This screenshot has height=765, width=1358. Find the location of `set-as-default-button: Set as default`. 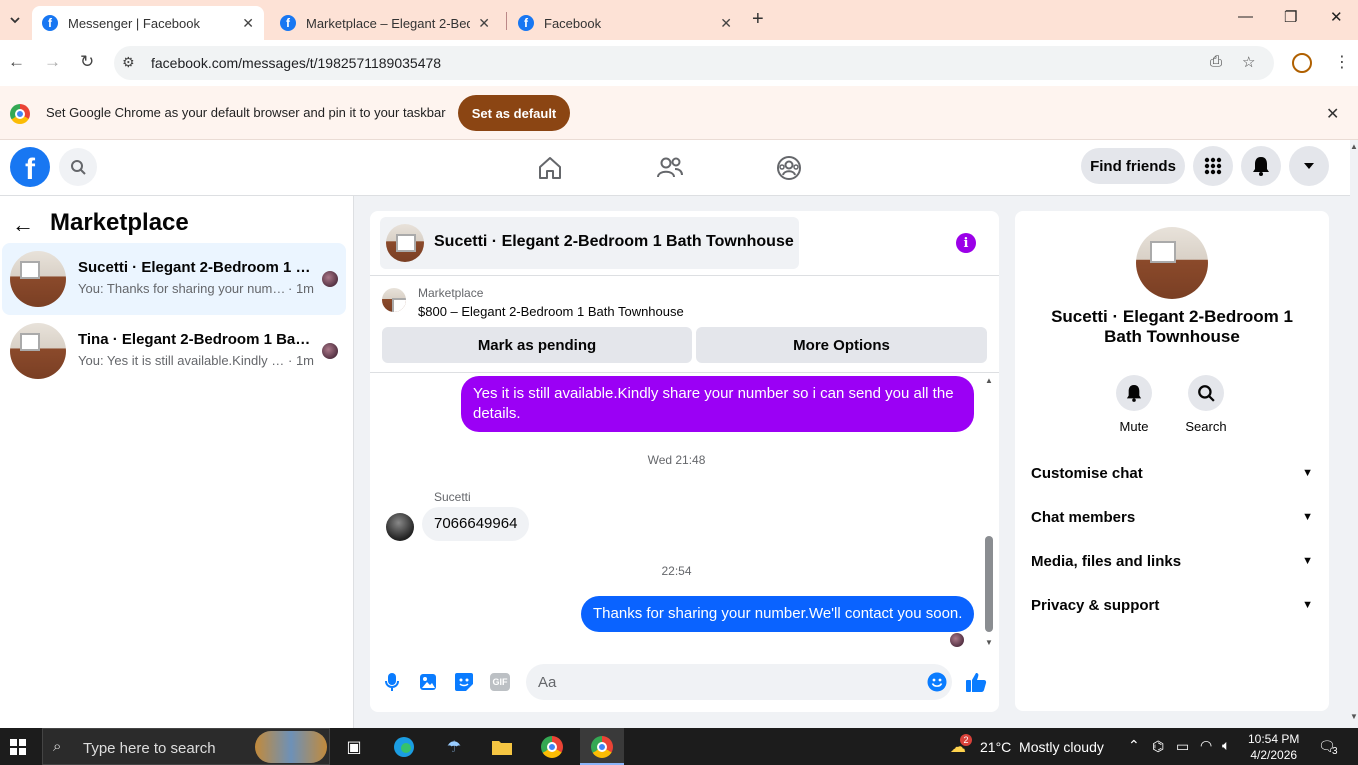

set-as-default-button: Set as default is located at coordinates (514, 113).